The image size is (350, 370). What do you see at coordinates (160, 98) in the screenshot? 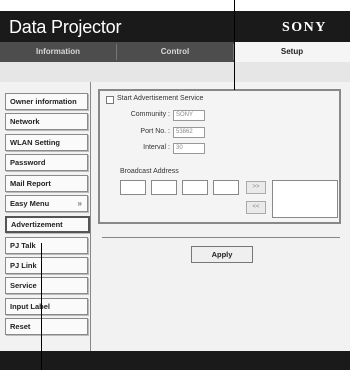
I see `start-advertisement-label: Start Advertisement Service` at bounding box center [160, 98].